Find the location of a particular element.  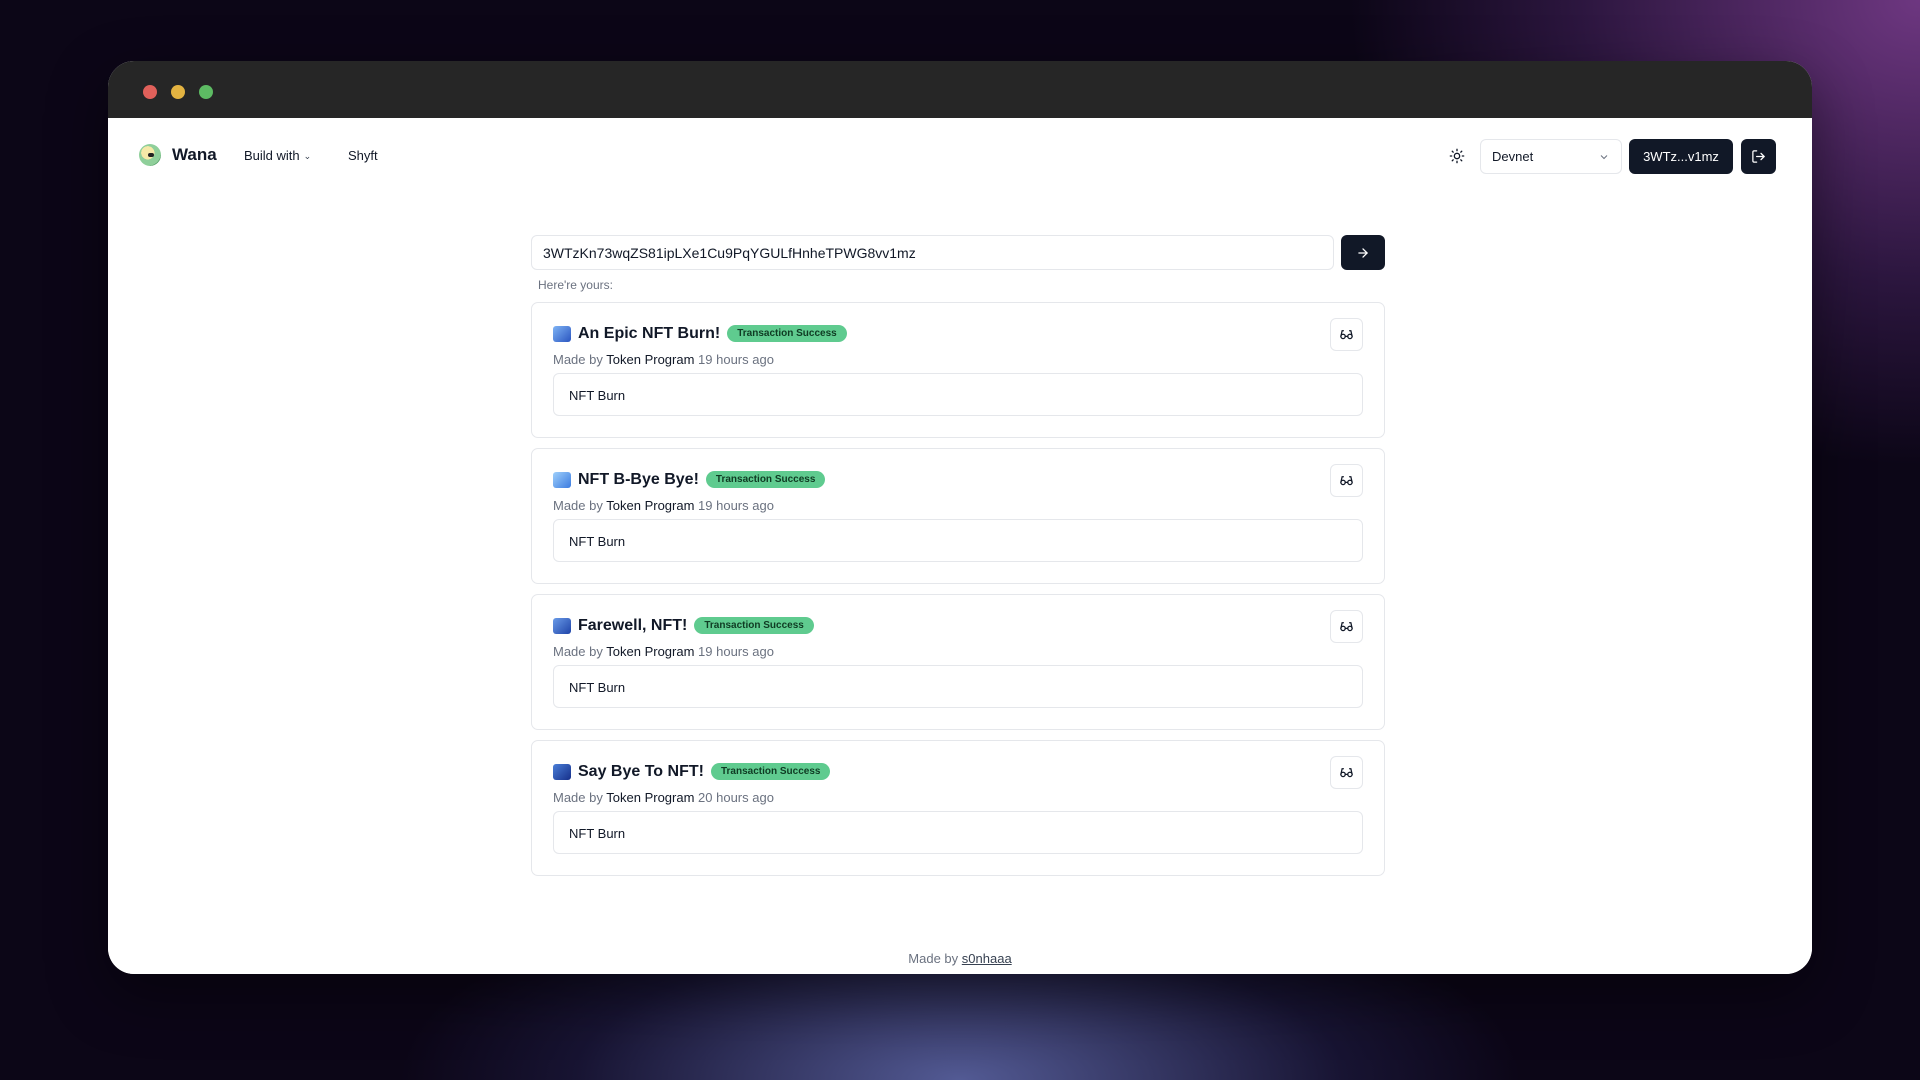

window-titlebar is located at coordinates (960, 89).